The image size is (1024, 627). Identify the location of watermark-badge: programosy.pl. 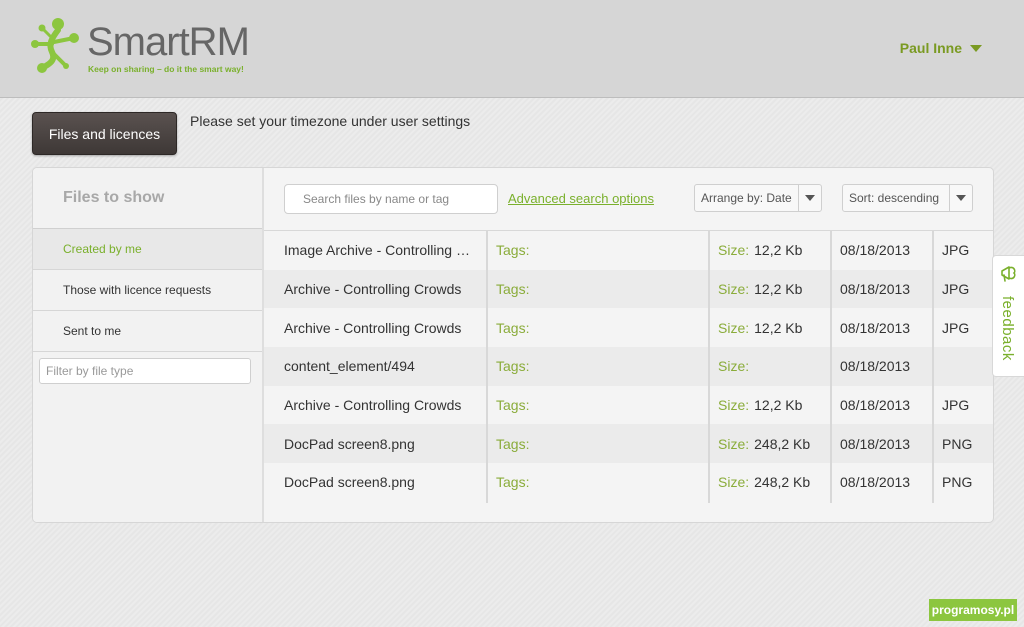
(973, 610).